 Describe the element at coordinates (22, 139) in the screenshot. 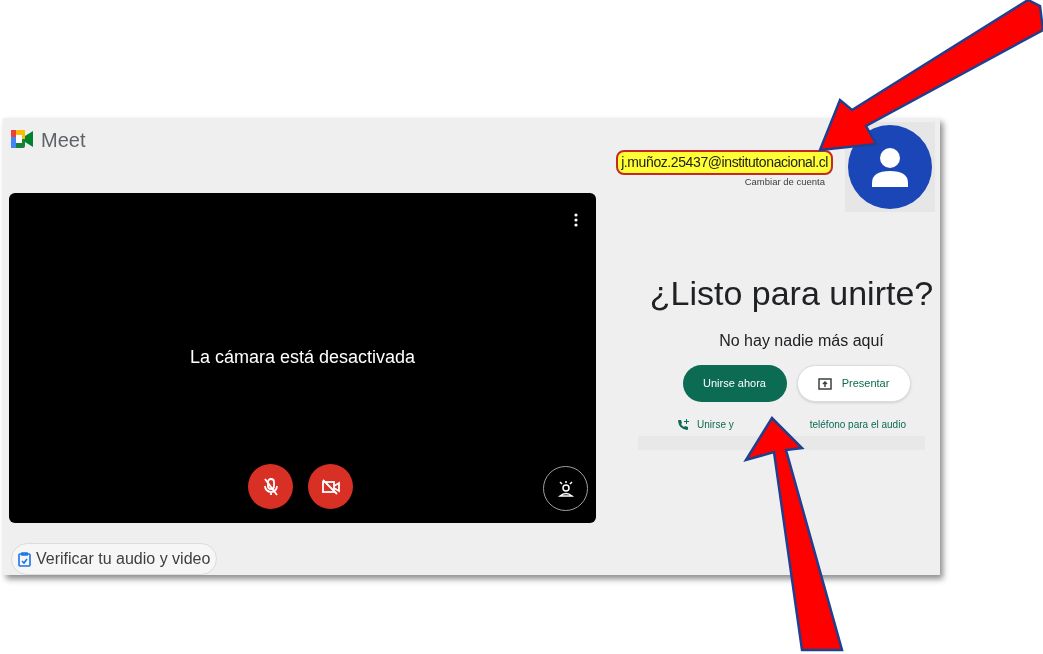

I see `camera-logo-icon` at that location.